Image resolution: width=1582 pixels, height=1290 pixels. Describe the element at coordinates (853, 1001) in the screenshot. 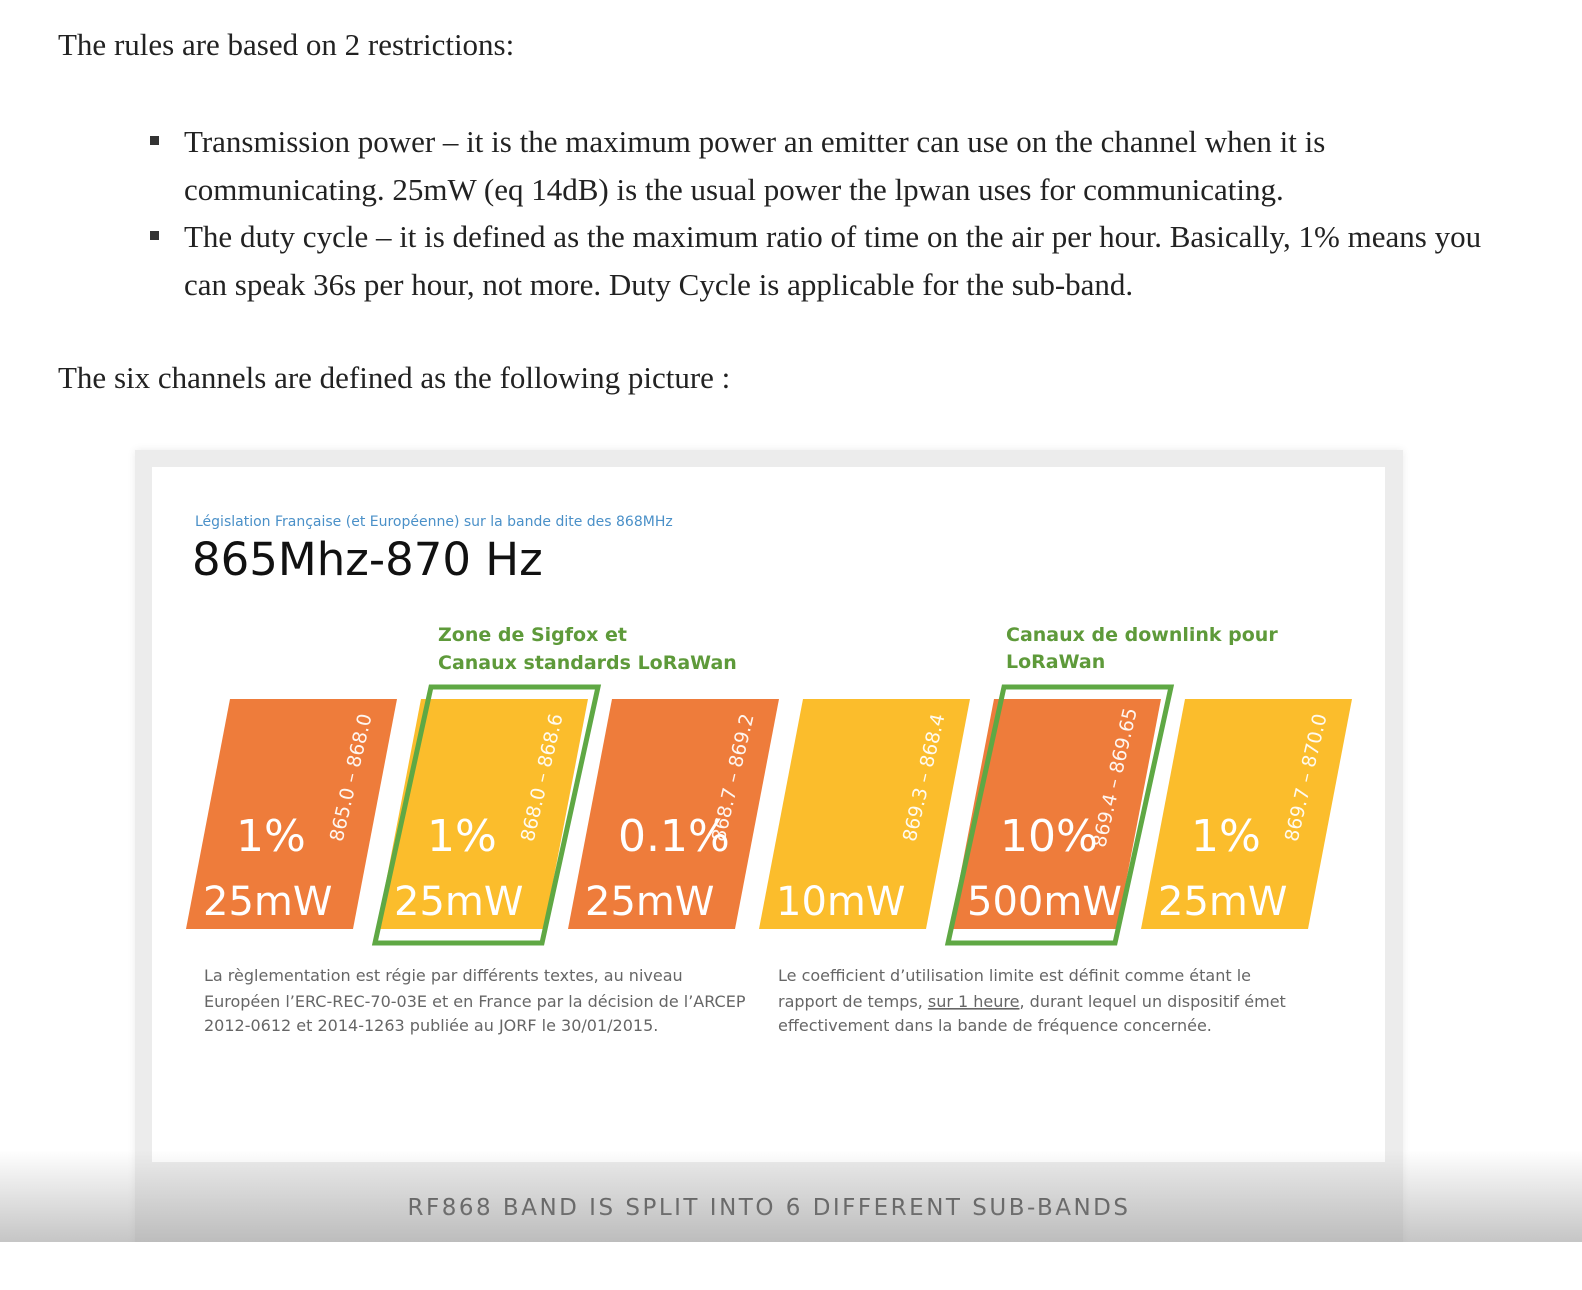

I see `note-right-text: rapport de temps,` at that location.